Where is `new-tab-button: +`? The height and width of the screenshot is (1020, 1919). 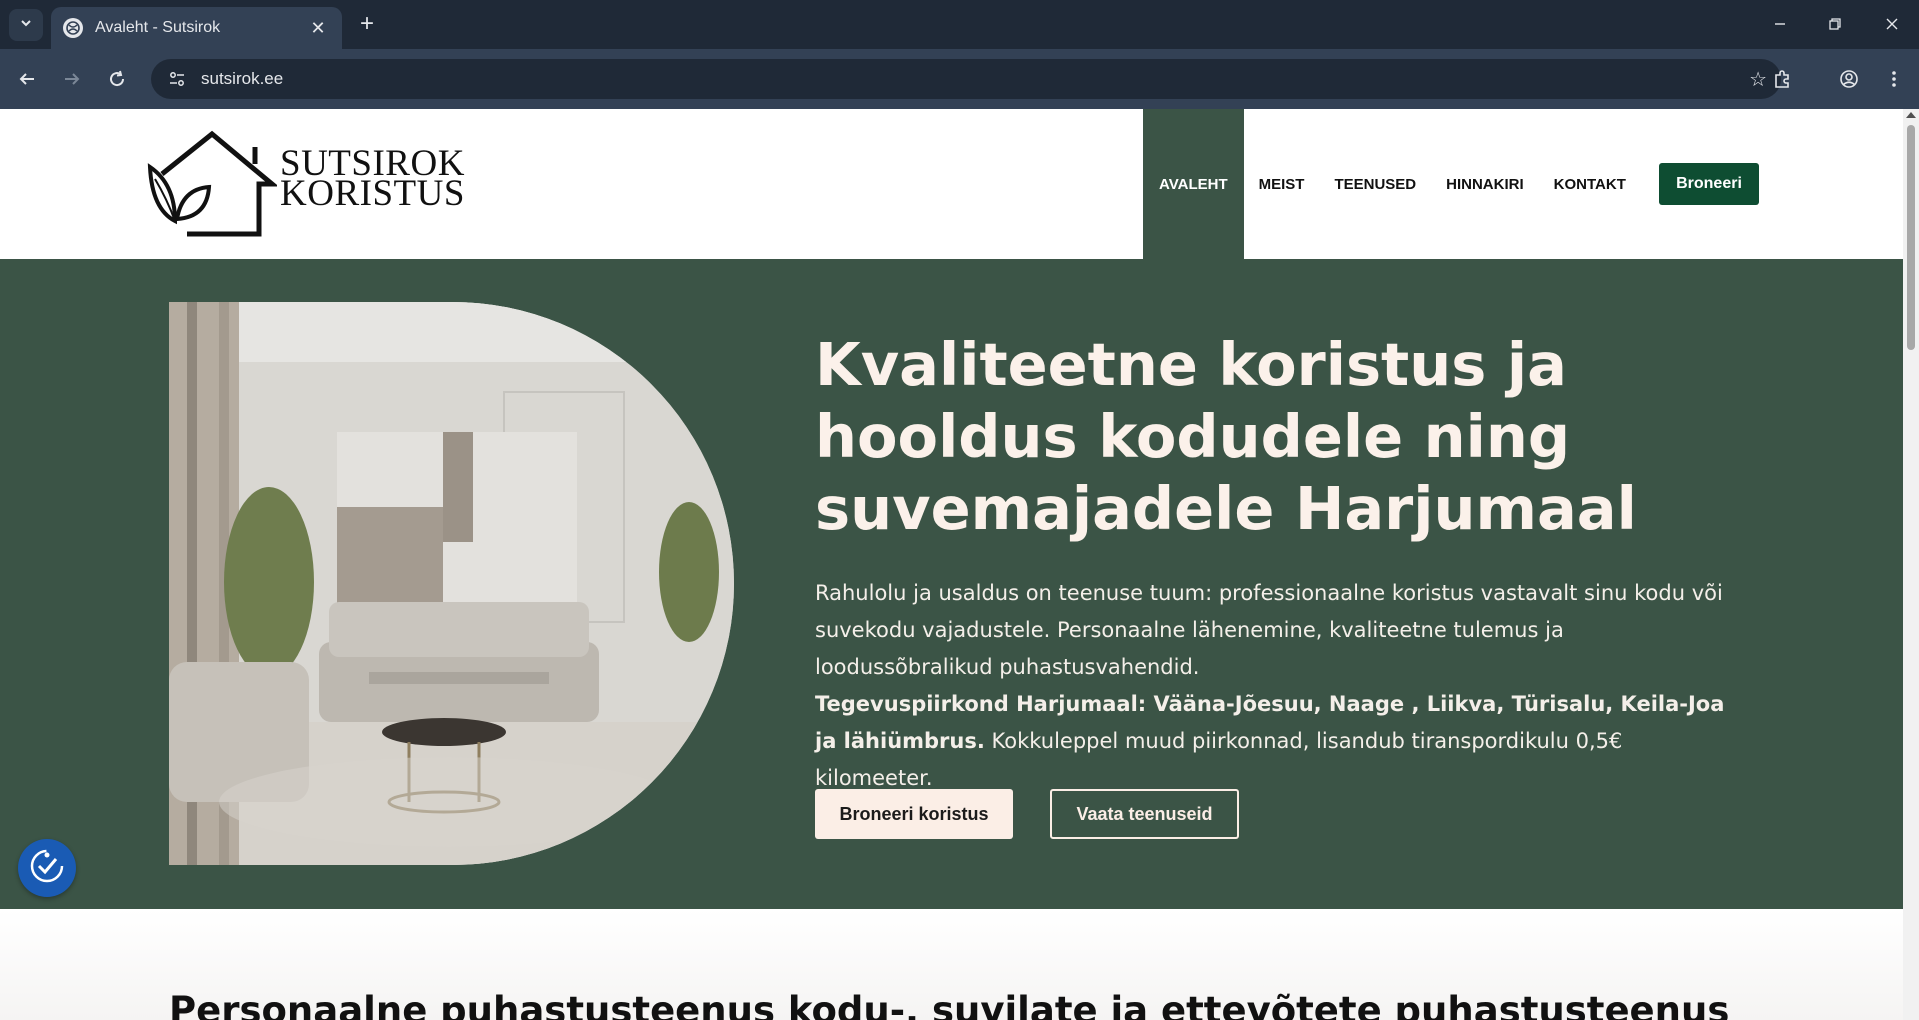
new-tab-button: + is located at coordinates (367, 24).